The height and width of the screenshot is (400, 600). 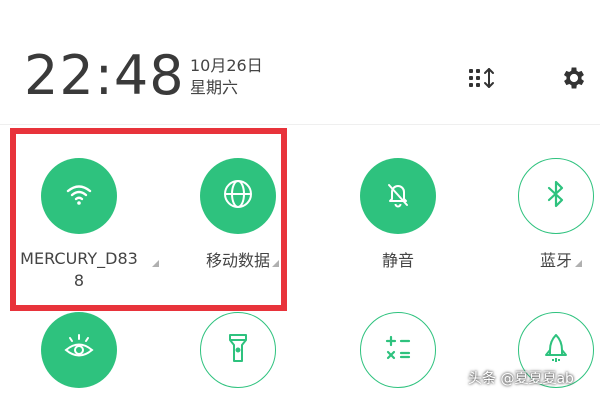 I want to click on edit-tiles-icon, so click(x=482, y=78).